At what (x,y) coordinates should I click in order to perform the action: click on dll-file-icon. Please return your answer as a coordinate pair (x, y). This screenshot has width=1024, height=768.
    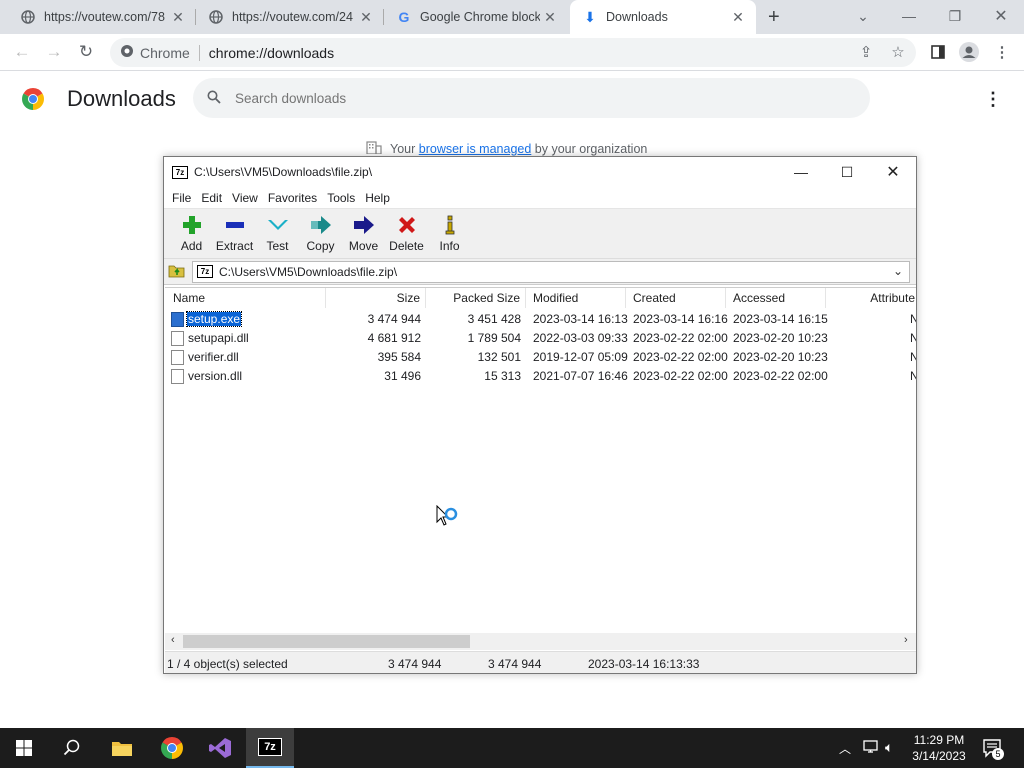
    Looking at the image, I should click on (177, 376).